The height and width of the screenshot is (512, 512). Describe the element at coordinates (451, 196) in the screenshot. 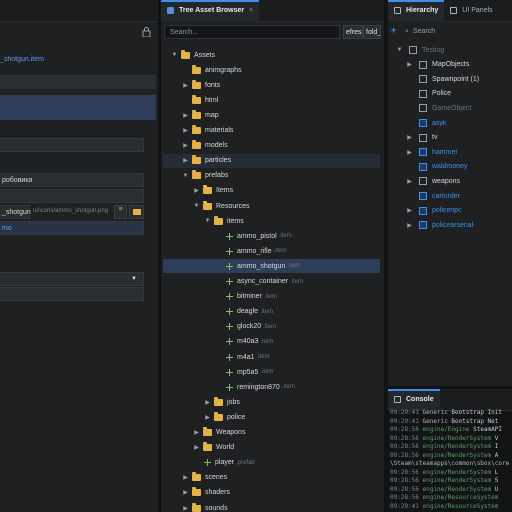

I see `hierarchy-item: cartorder` at that location.